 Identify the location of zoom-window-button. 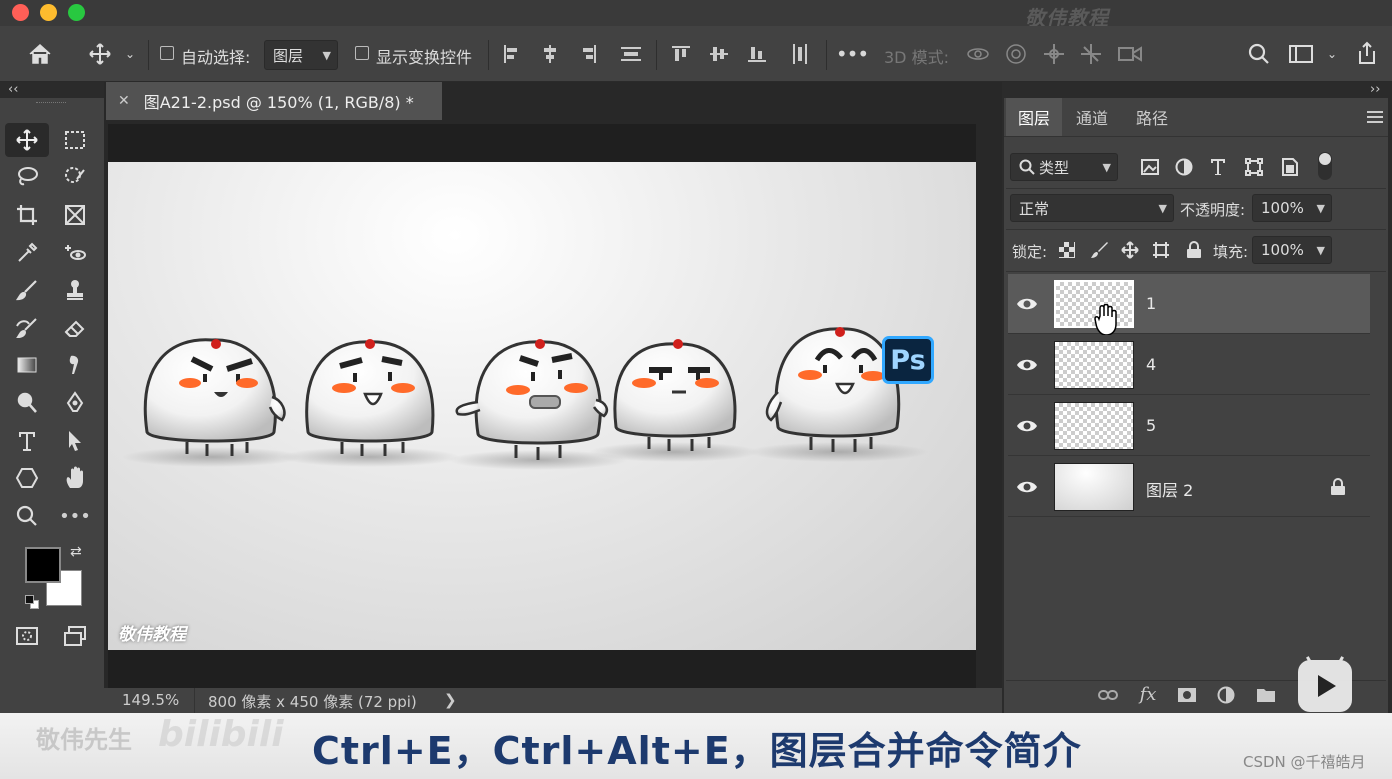
(76, 12).